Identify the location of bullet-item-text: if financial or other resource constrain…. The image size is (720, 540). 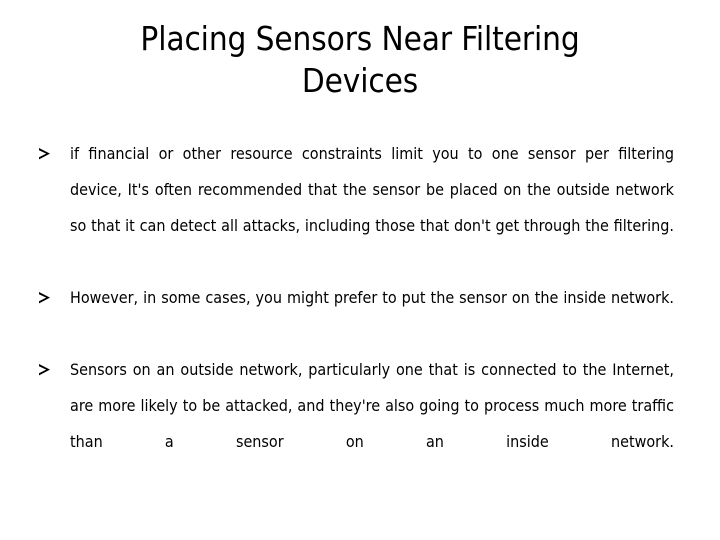
(372, 189).